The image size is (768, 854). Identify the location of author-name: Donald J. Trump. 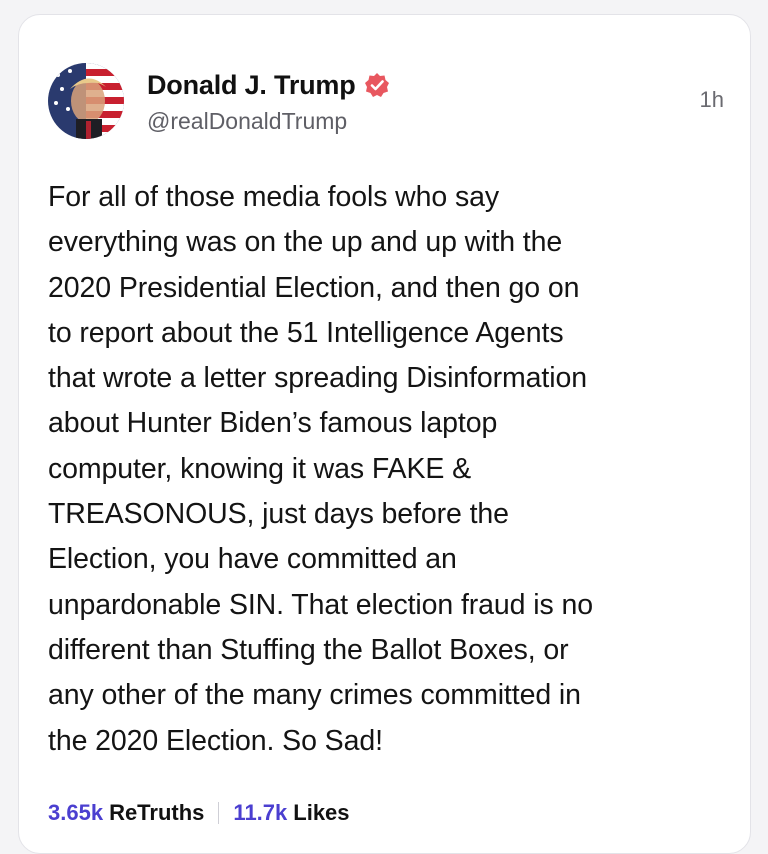
(251, 85).